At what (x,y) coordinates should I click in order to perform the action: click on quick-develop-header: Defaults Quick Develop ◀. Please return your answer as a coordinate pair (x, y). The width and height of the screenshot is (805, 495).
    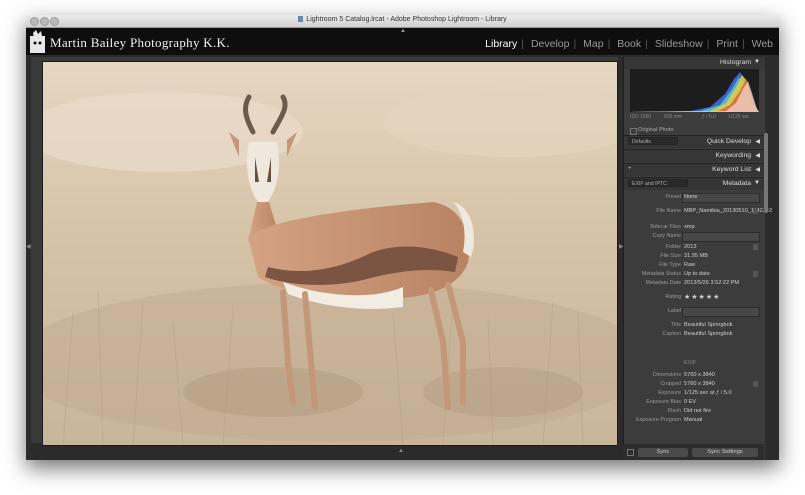
    Looking at the image, I should click on (694, 141).